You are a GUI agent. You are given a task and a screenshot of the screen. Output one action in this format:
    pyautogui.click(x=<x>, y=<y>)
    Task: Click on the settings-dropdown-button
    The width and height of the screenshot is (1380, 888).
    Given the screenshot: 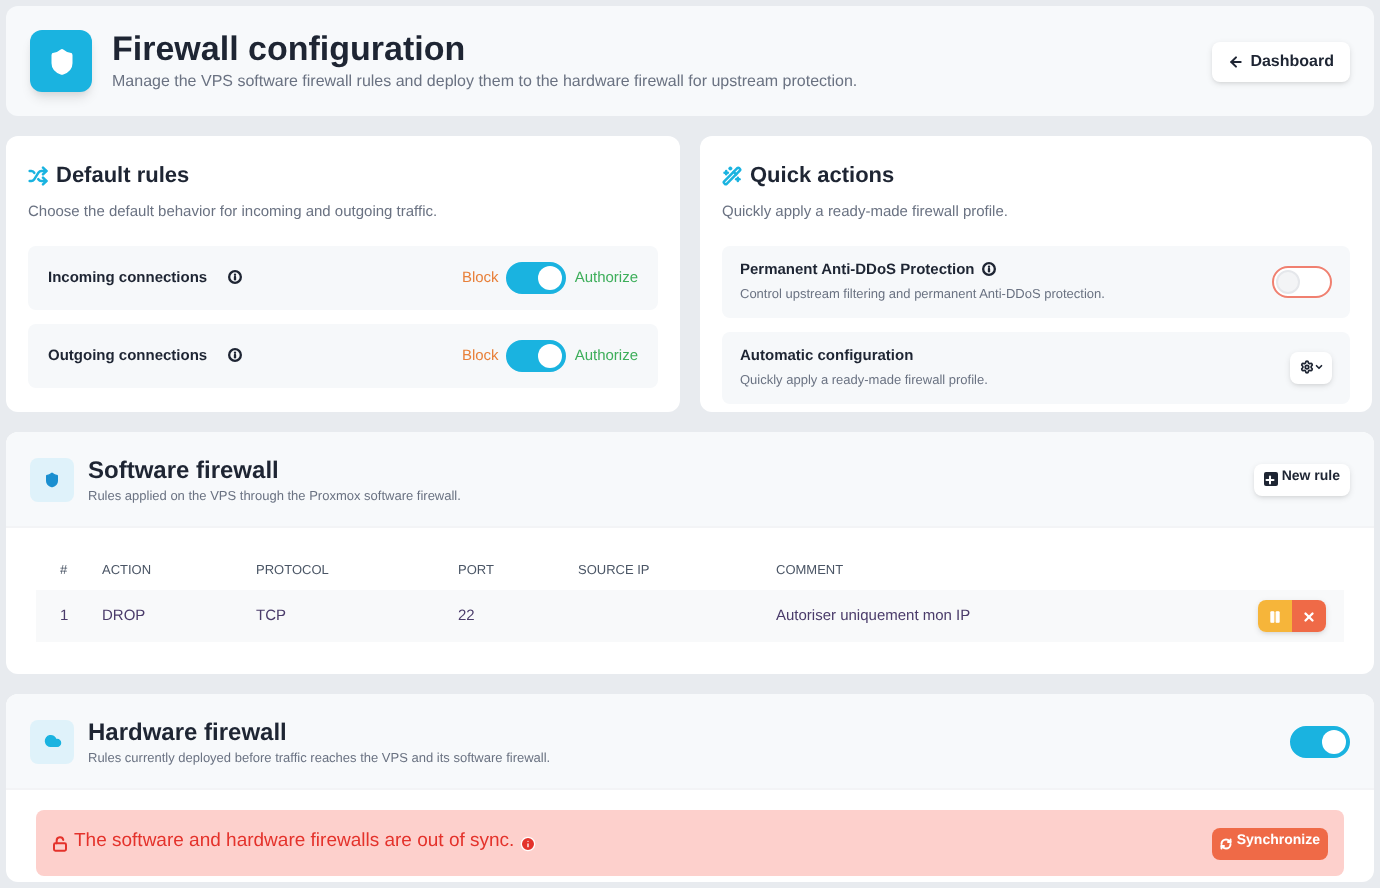 What is the action you would take?
    pyautogui.click(x=1311, y=367)
    